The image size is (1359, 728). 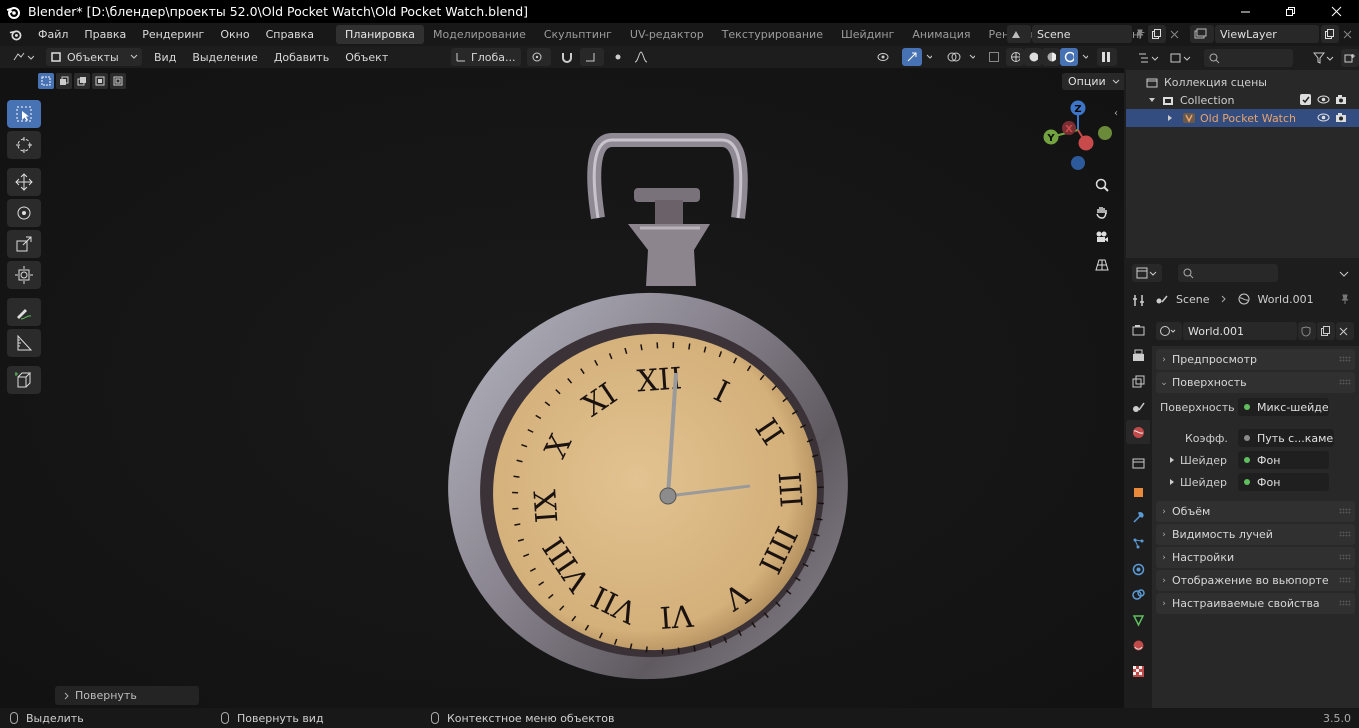 What do you see at coordinates (301, 57) in the screenshot?
I see `menu-add: Добавить` at bounding box center [301, 57].